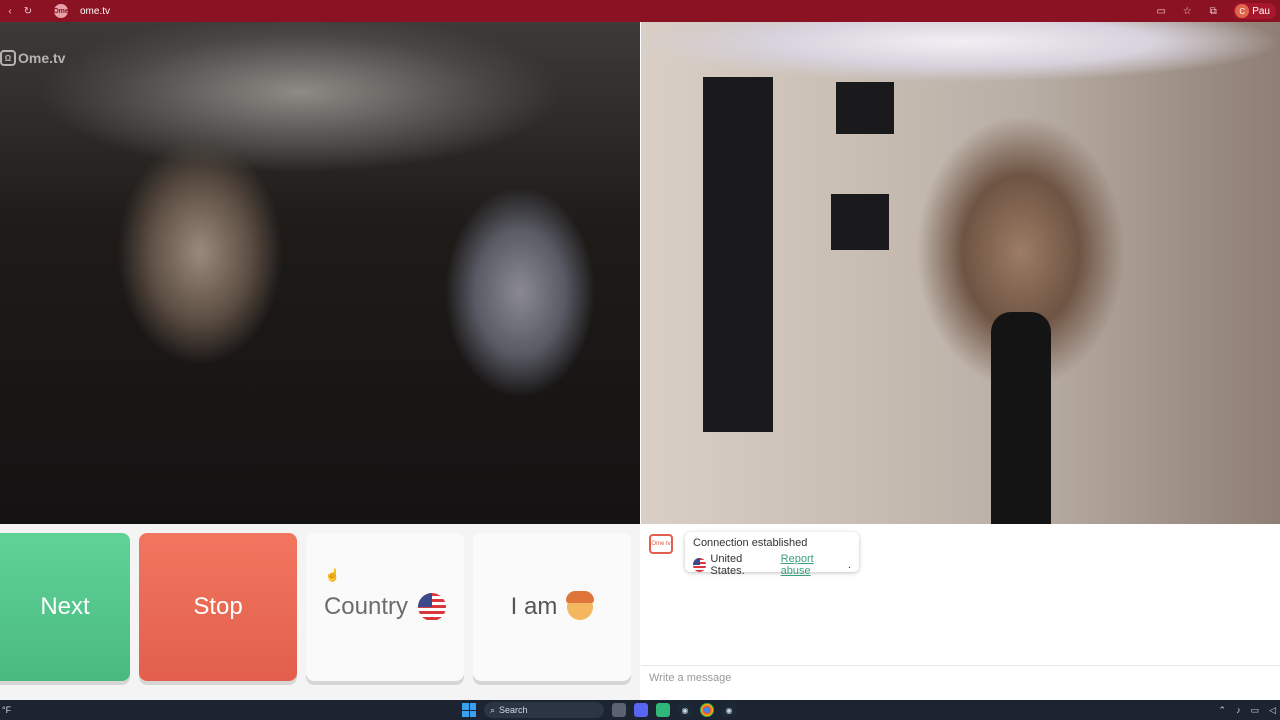  I want to click on next-button: Next, so click(65, 607).